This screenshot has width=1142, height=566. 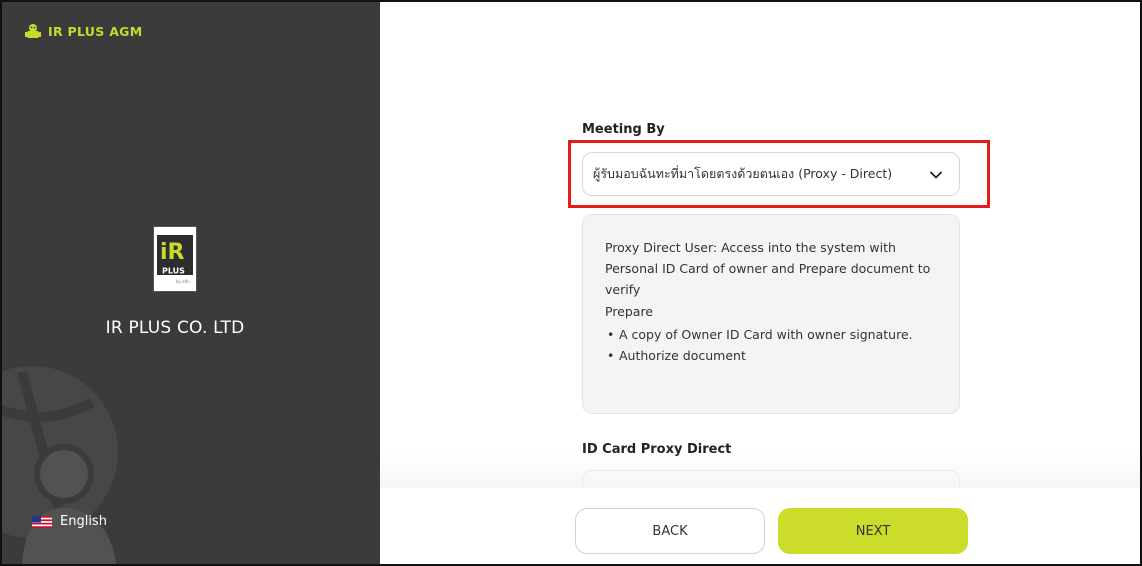 What do you see at coordinates (83, 521) in the screenshot?
I see `language-label: English` at bounding box center [83, 521].